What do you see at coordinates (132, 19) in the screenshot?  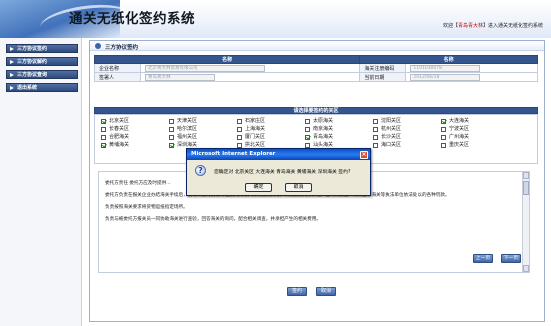 I see `app-title: 通关无纸化签约系统` at bounding box center [132, 19].